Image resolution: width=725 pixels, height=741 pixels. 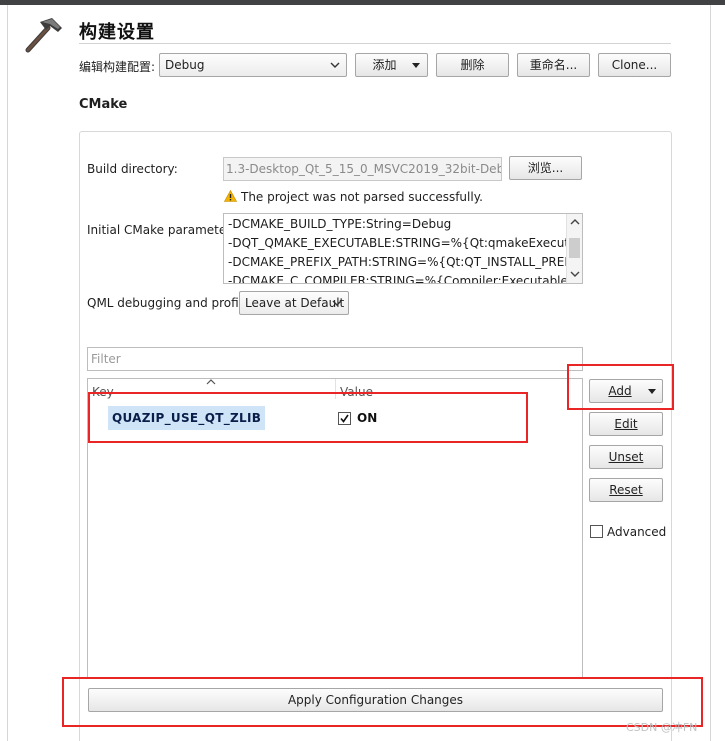 What do you see at coordinates (335, 359) in the screenshot?
I see `filter-input: Filter` at bounding box center [335, 359].